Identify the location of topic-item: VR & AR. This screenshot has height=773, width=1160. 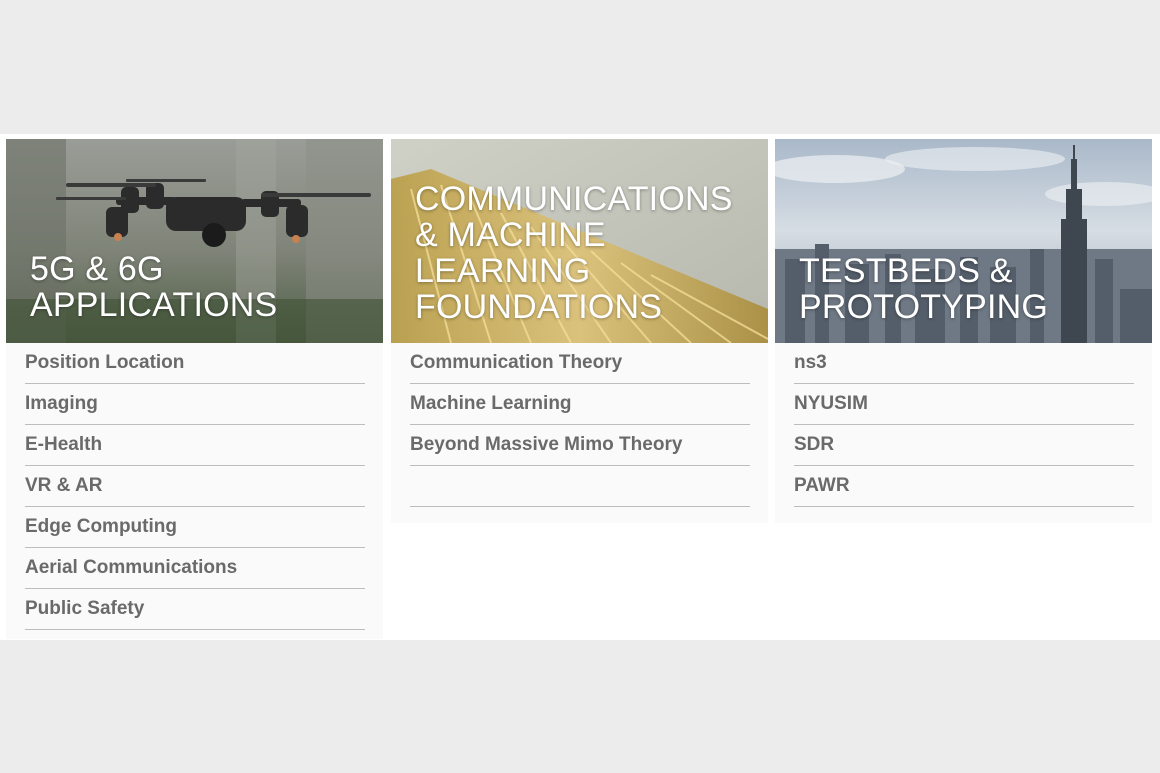
(195, 486).